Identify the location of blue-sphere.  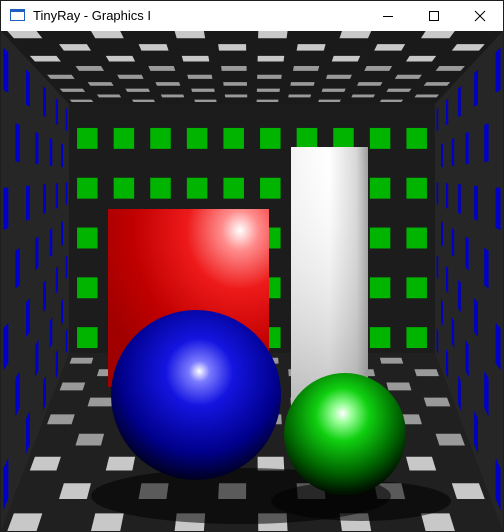
(196, 395).